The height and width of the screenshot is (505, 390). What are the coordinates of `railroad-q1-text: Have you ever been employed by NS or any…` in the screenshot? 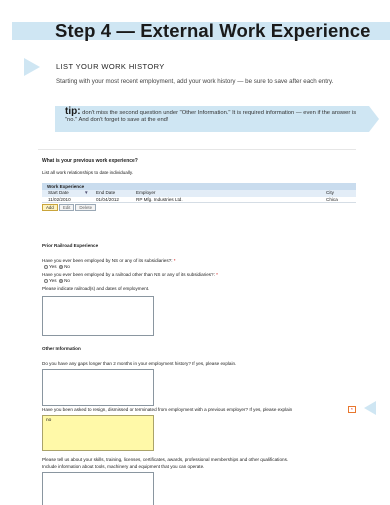 It's located at (107, 260).